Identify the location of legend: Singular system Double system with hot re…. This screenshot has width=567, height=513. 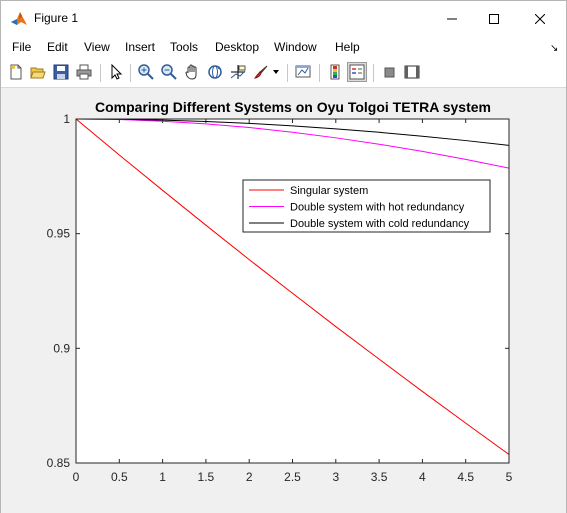
(366, 206).